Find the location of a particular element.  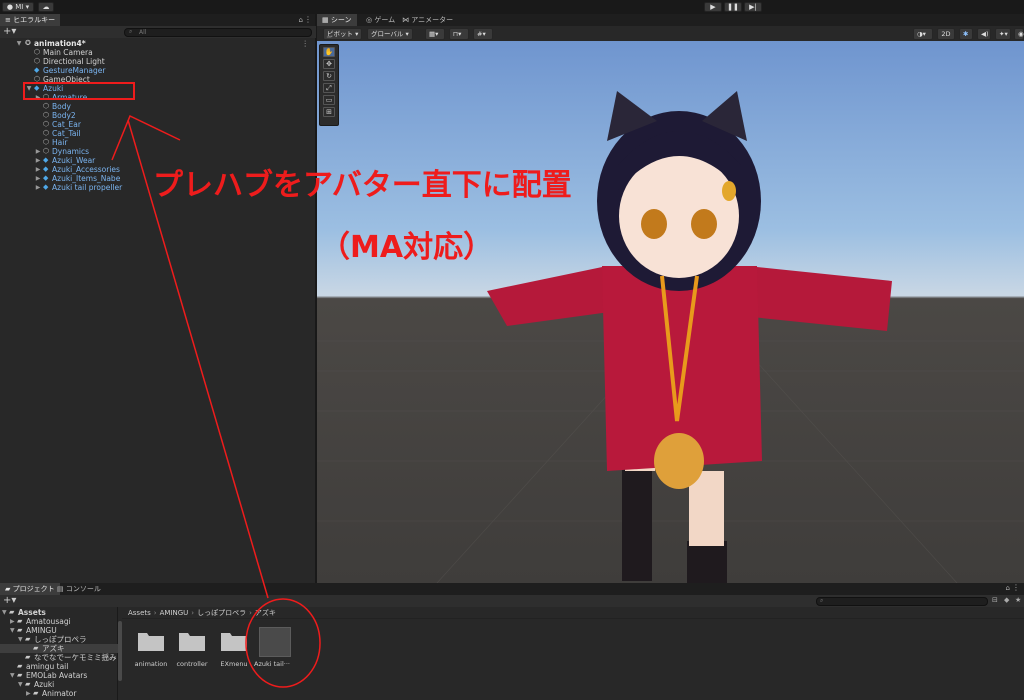

annotation-text-main: プレハブをアバター直下に配置 is located at coordinates (362, 185).